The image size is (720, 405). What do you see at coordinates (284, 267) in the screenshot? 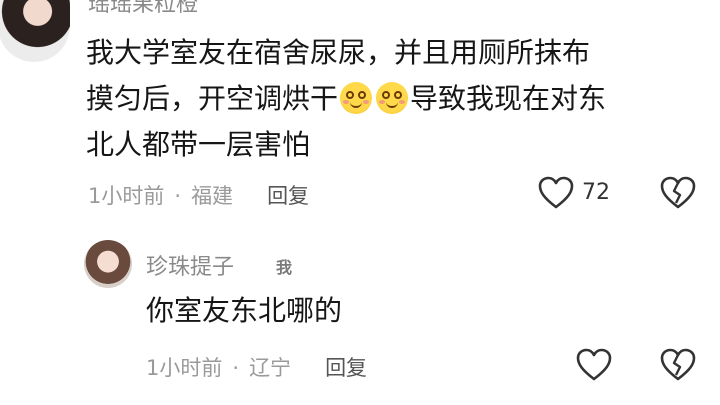
I see `author-badge: 我` at bounding box center [284, 267].